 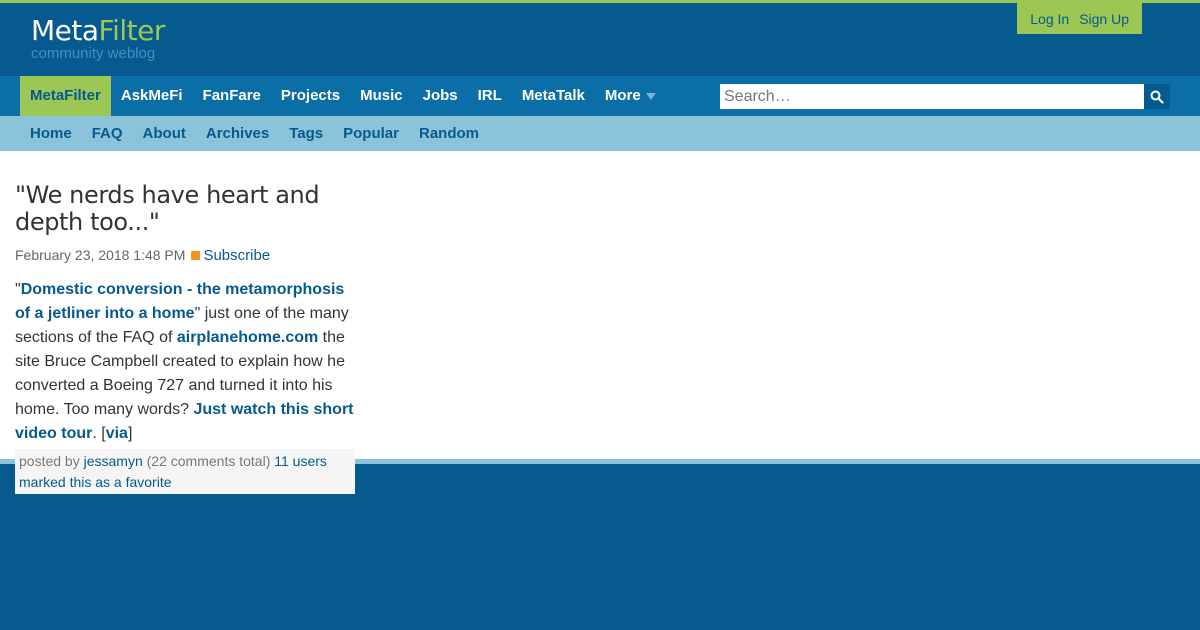 What do you see at coordinates (622, 95) in the screenshot?
I see `nav-item-more-label: More` at bounding box center [622, 95].